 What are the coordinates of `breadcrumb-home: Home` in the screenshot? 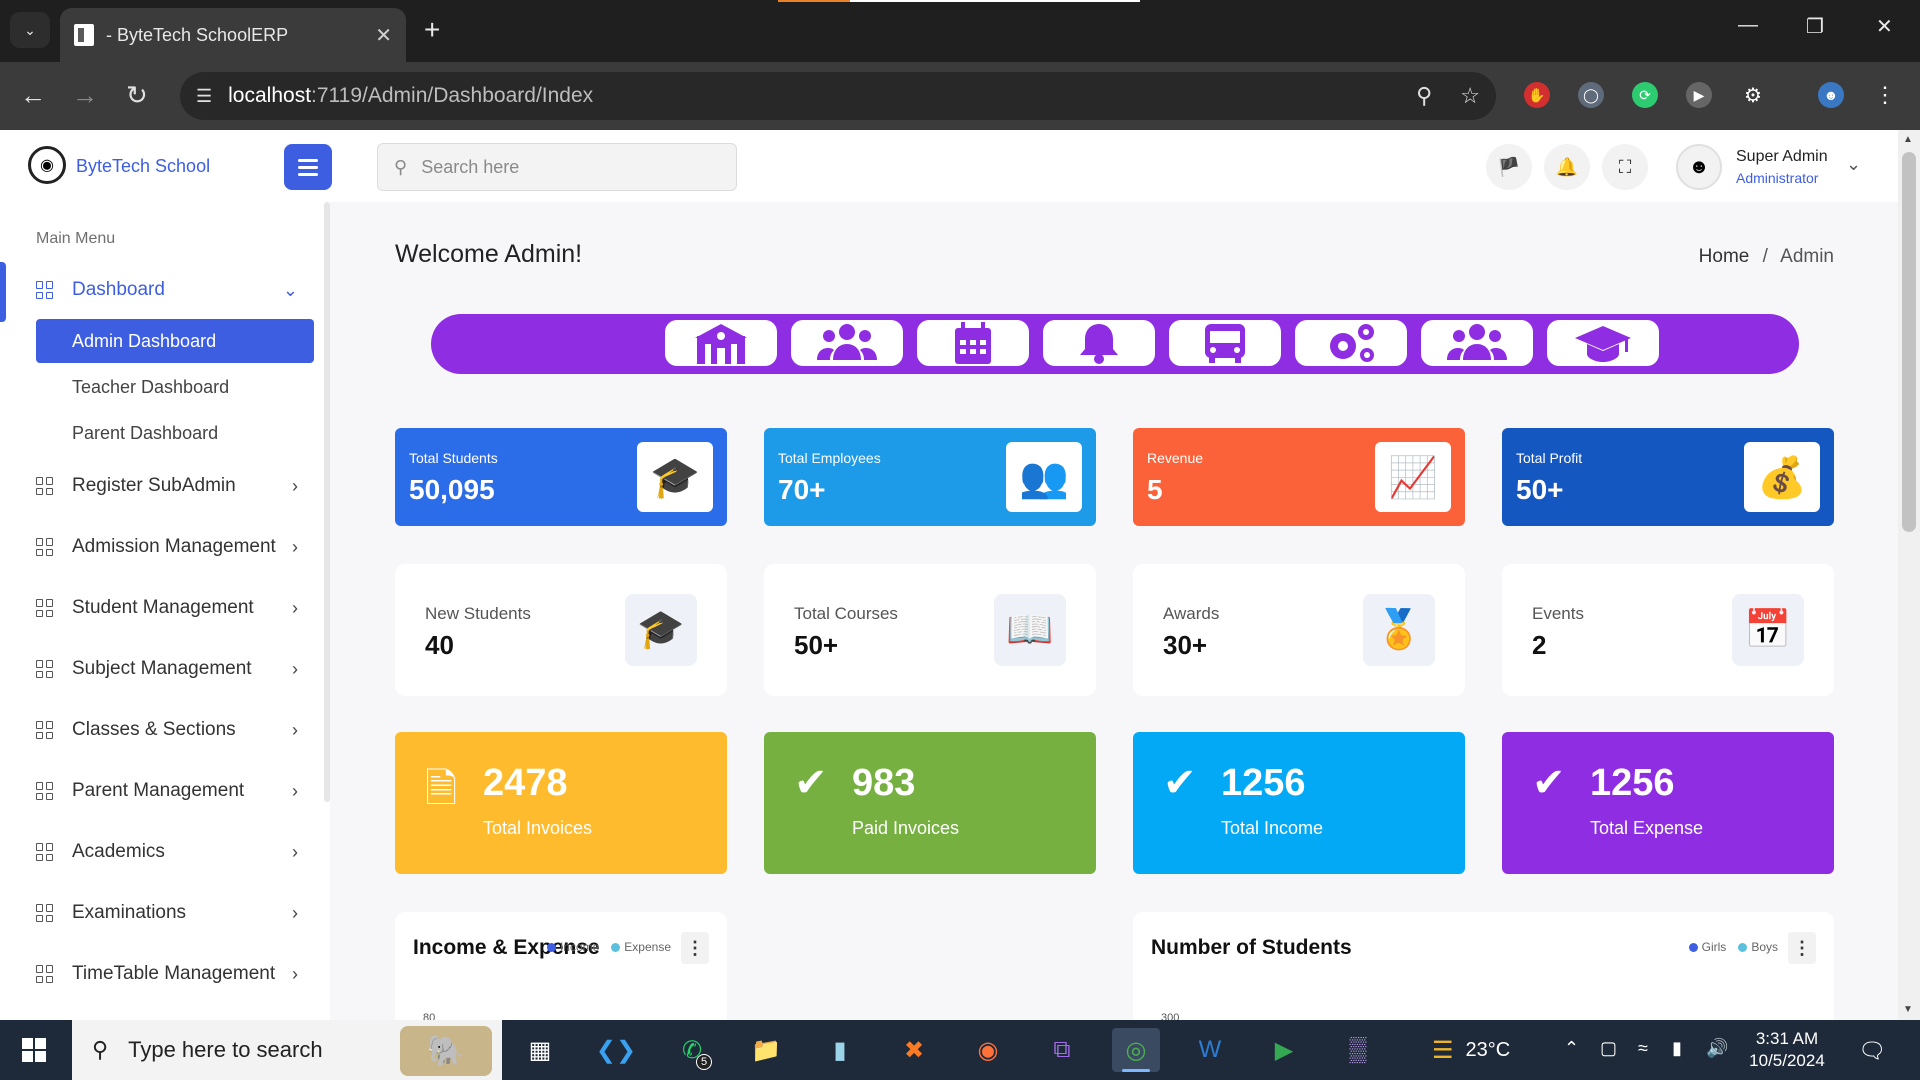 It's located at (1724, 256).